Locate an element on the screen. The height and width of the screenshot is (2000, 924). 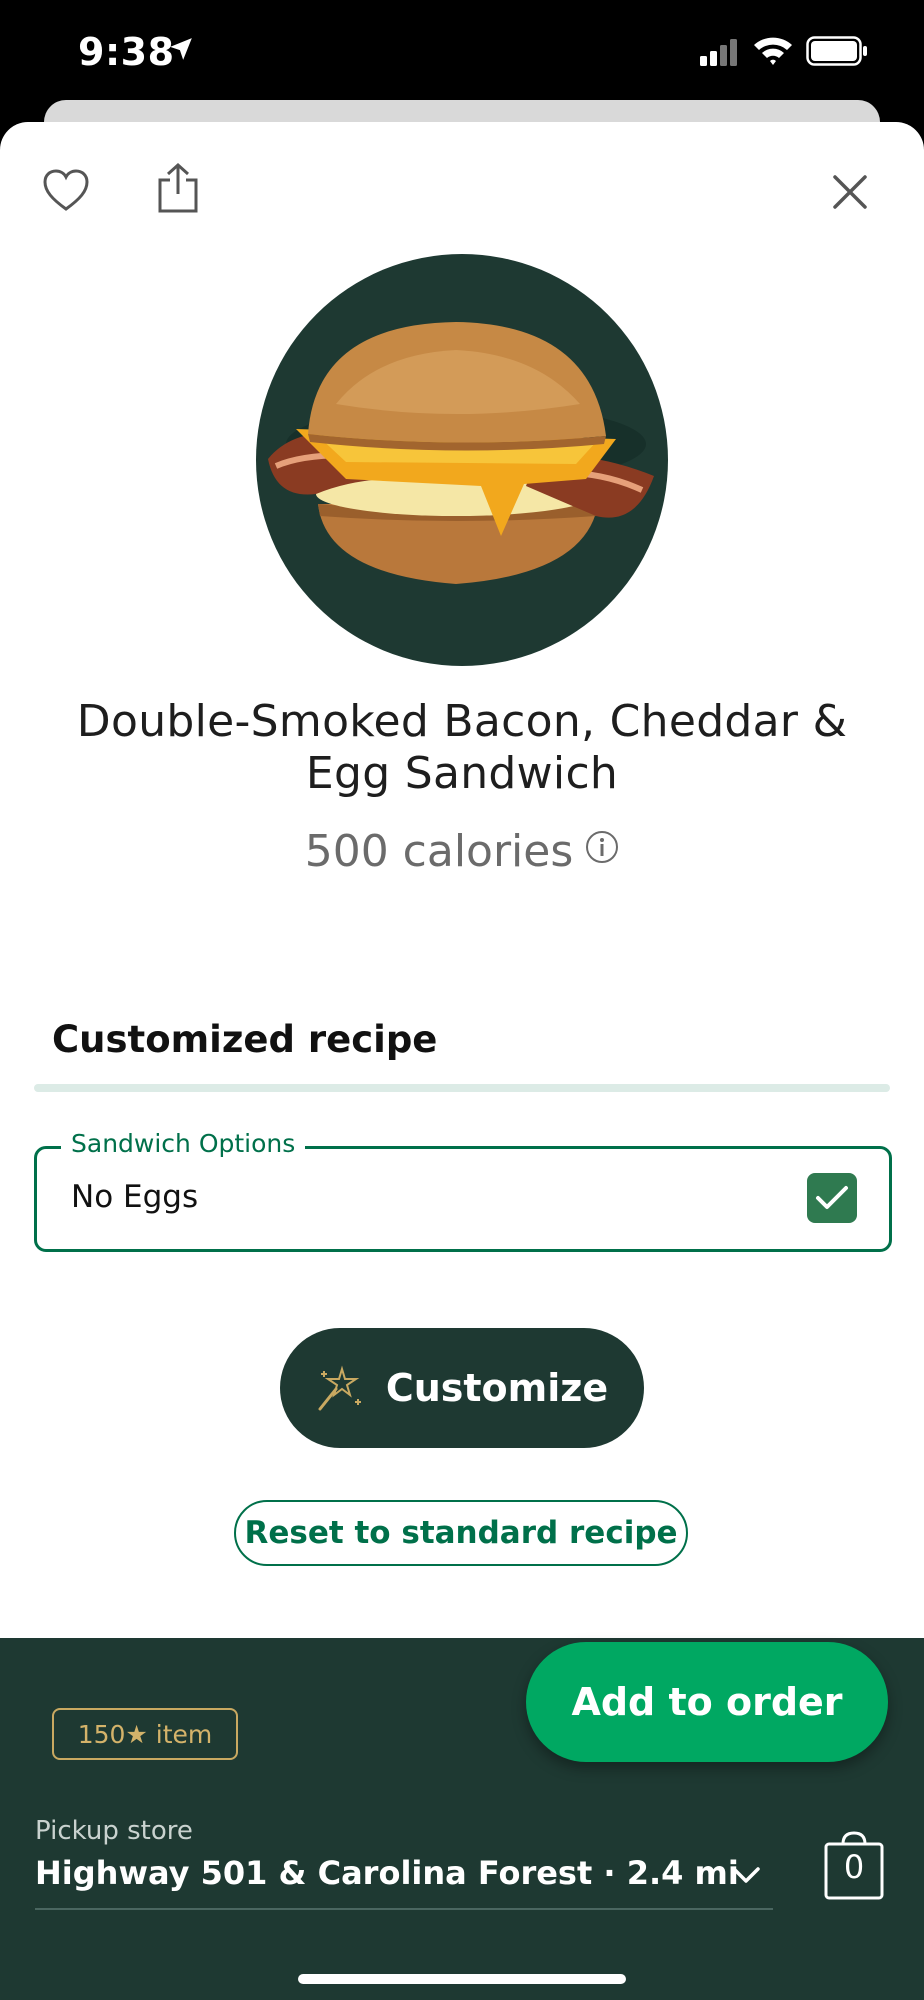
close-button is located at coordinates (850, 192).